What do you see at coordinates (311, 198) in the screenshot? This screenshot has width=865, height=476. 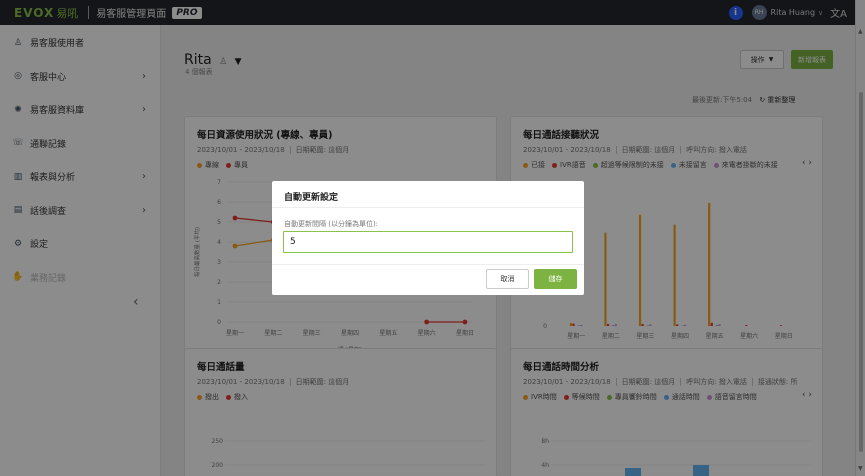 I see `dialog-title: 自動更新設定` at bounding box center [311, 198].